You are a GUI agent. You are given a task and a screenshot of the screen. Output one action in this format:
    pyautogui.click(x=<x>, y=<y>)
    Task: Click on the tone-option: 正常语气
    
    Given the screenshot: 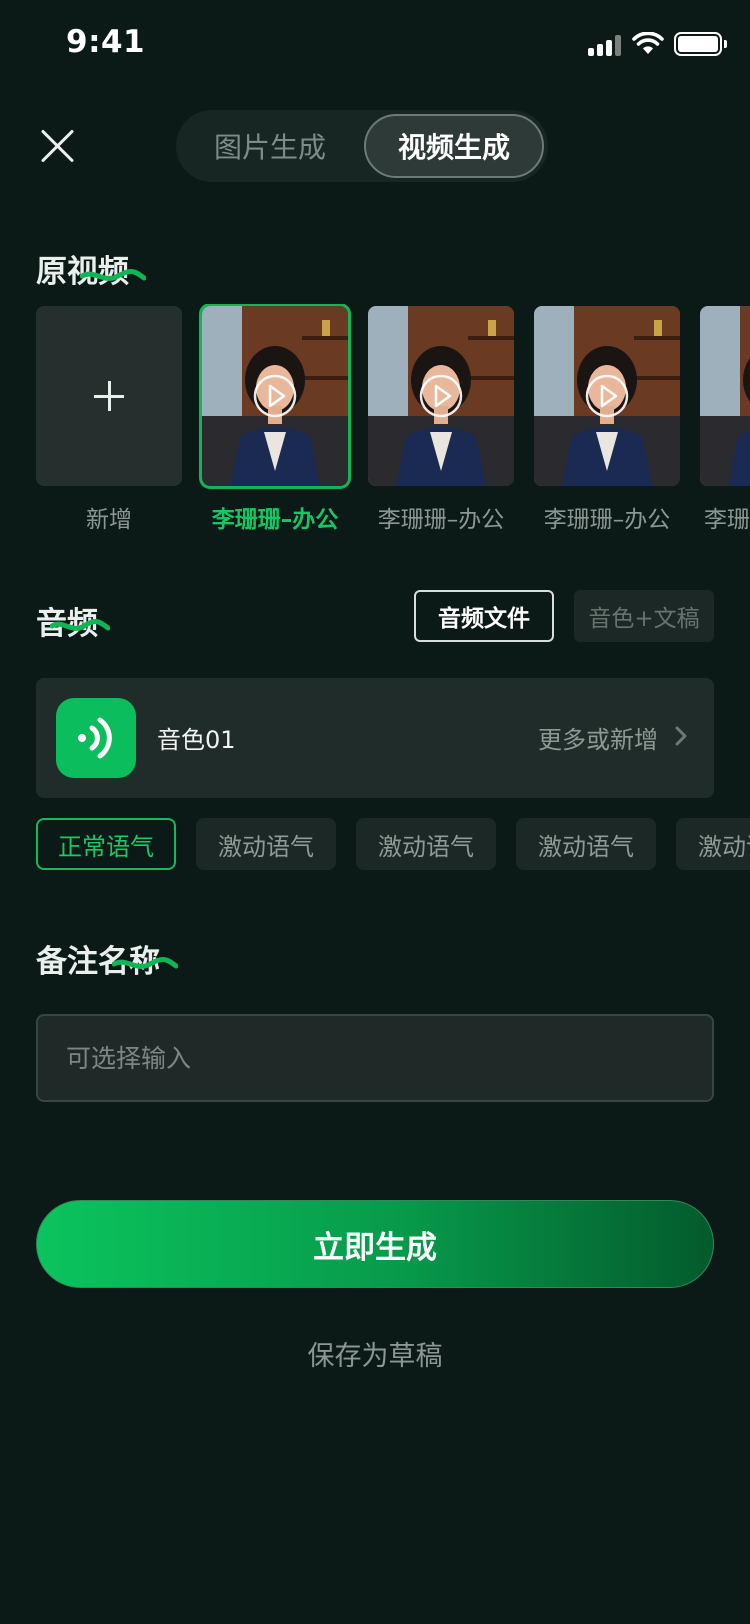 What is the action you would take?
    pyautogui.click(x=106, y=844)
    